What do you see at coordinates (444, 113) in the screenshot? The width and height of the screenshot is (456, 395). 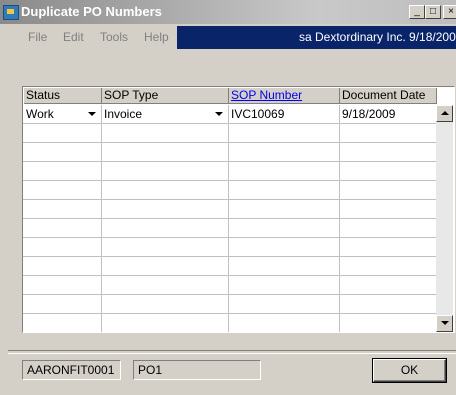 I see `scroll-up-arrow-icon` at bounding box center [444, 113].